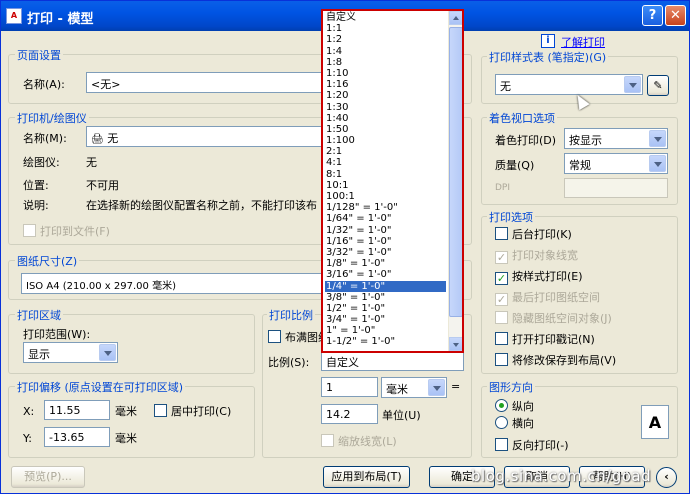  Describe the element at coordinates (349, 387) in the screenshot. I see `scale-numerator-input: 1` at that location.